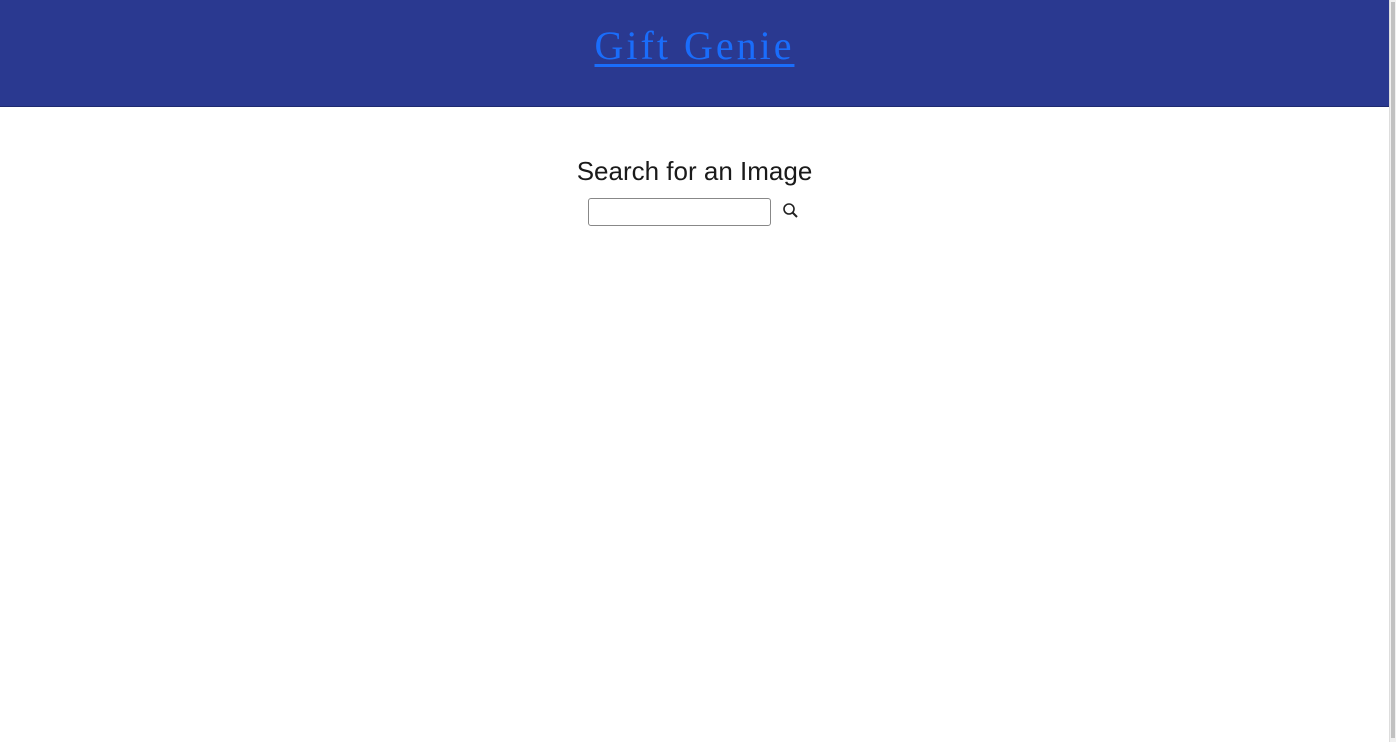  I want to click on search-icon, so click(790, 210).